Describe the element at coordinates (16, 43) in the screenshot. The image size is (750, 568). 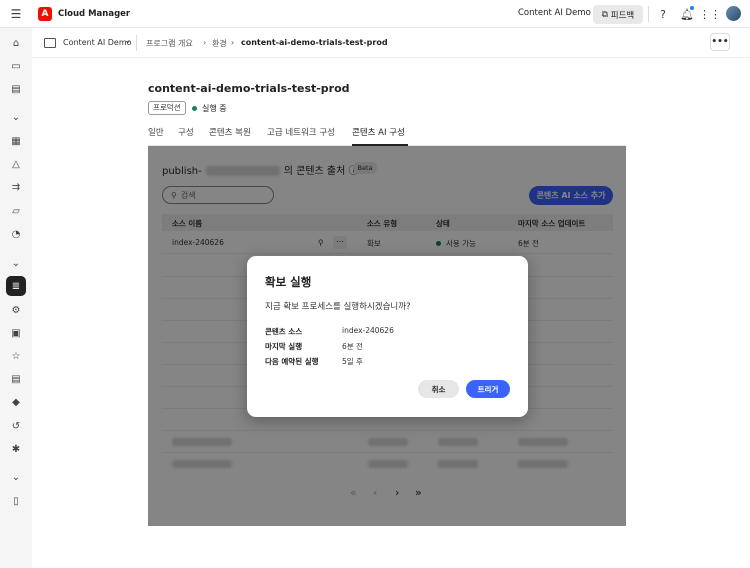
I see `home-icon: ⌂` at that location.